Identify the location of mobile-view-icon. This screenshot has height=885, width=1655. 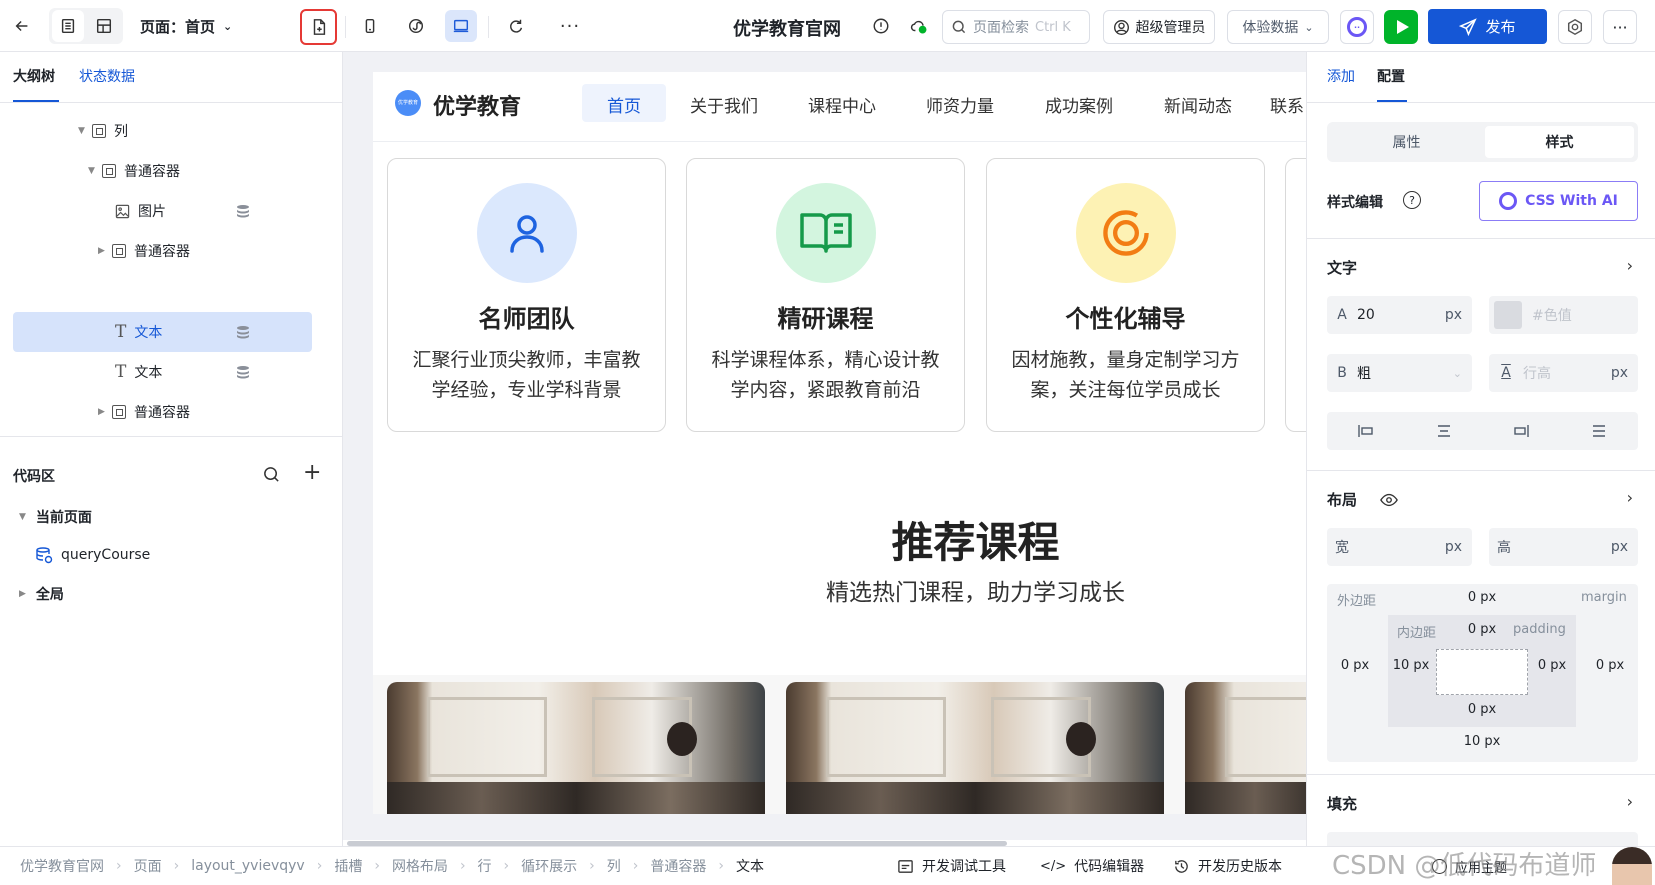
(370, 26).